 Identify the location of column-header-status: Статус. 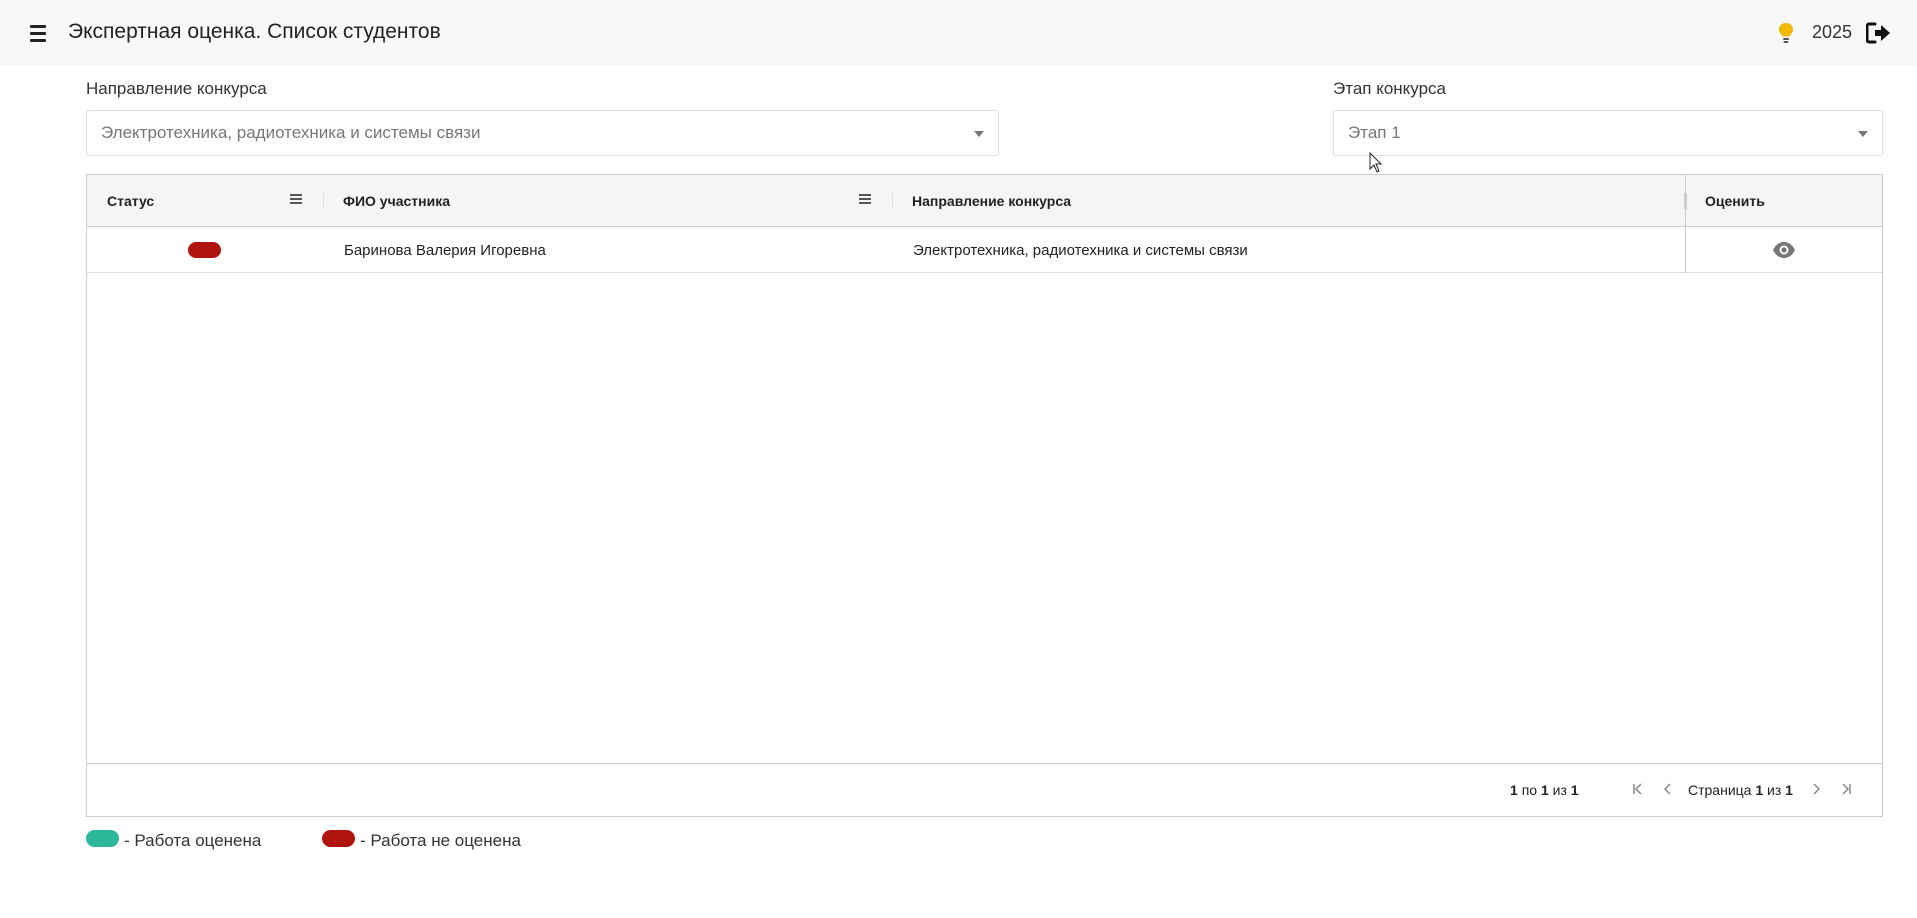
(205, 201).